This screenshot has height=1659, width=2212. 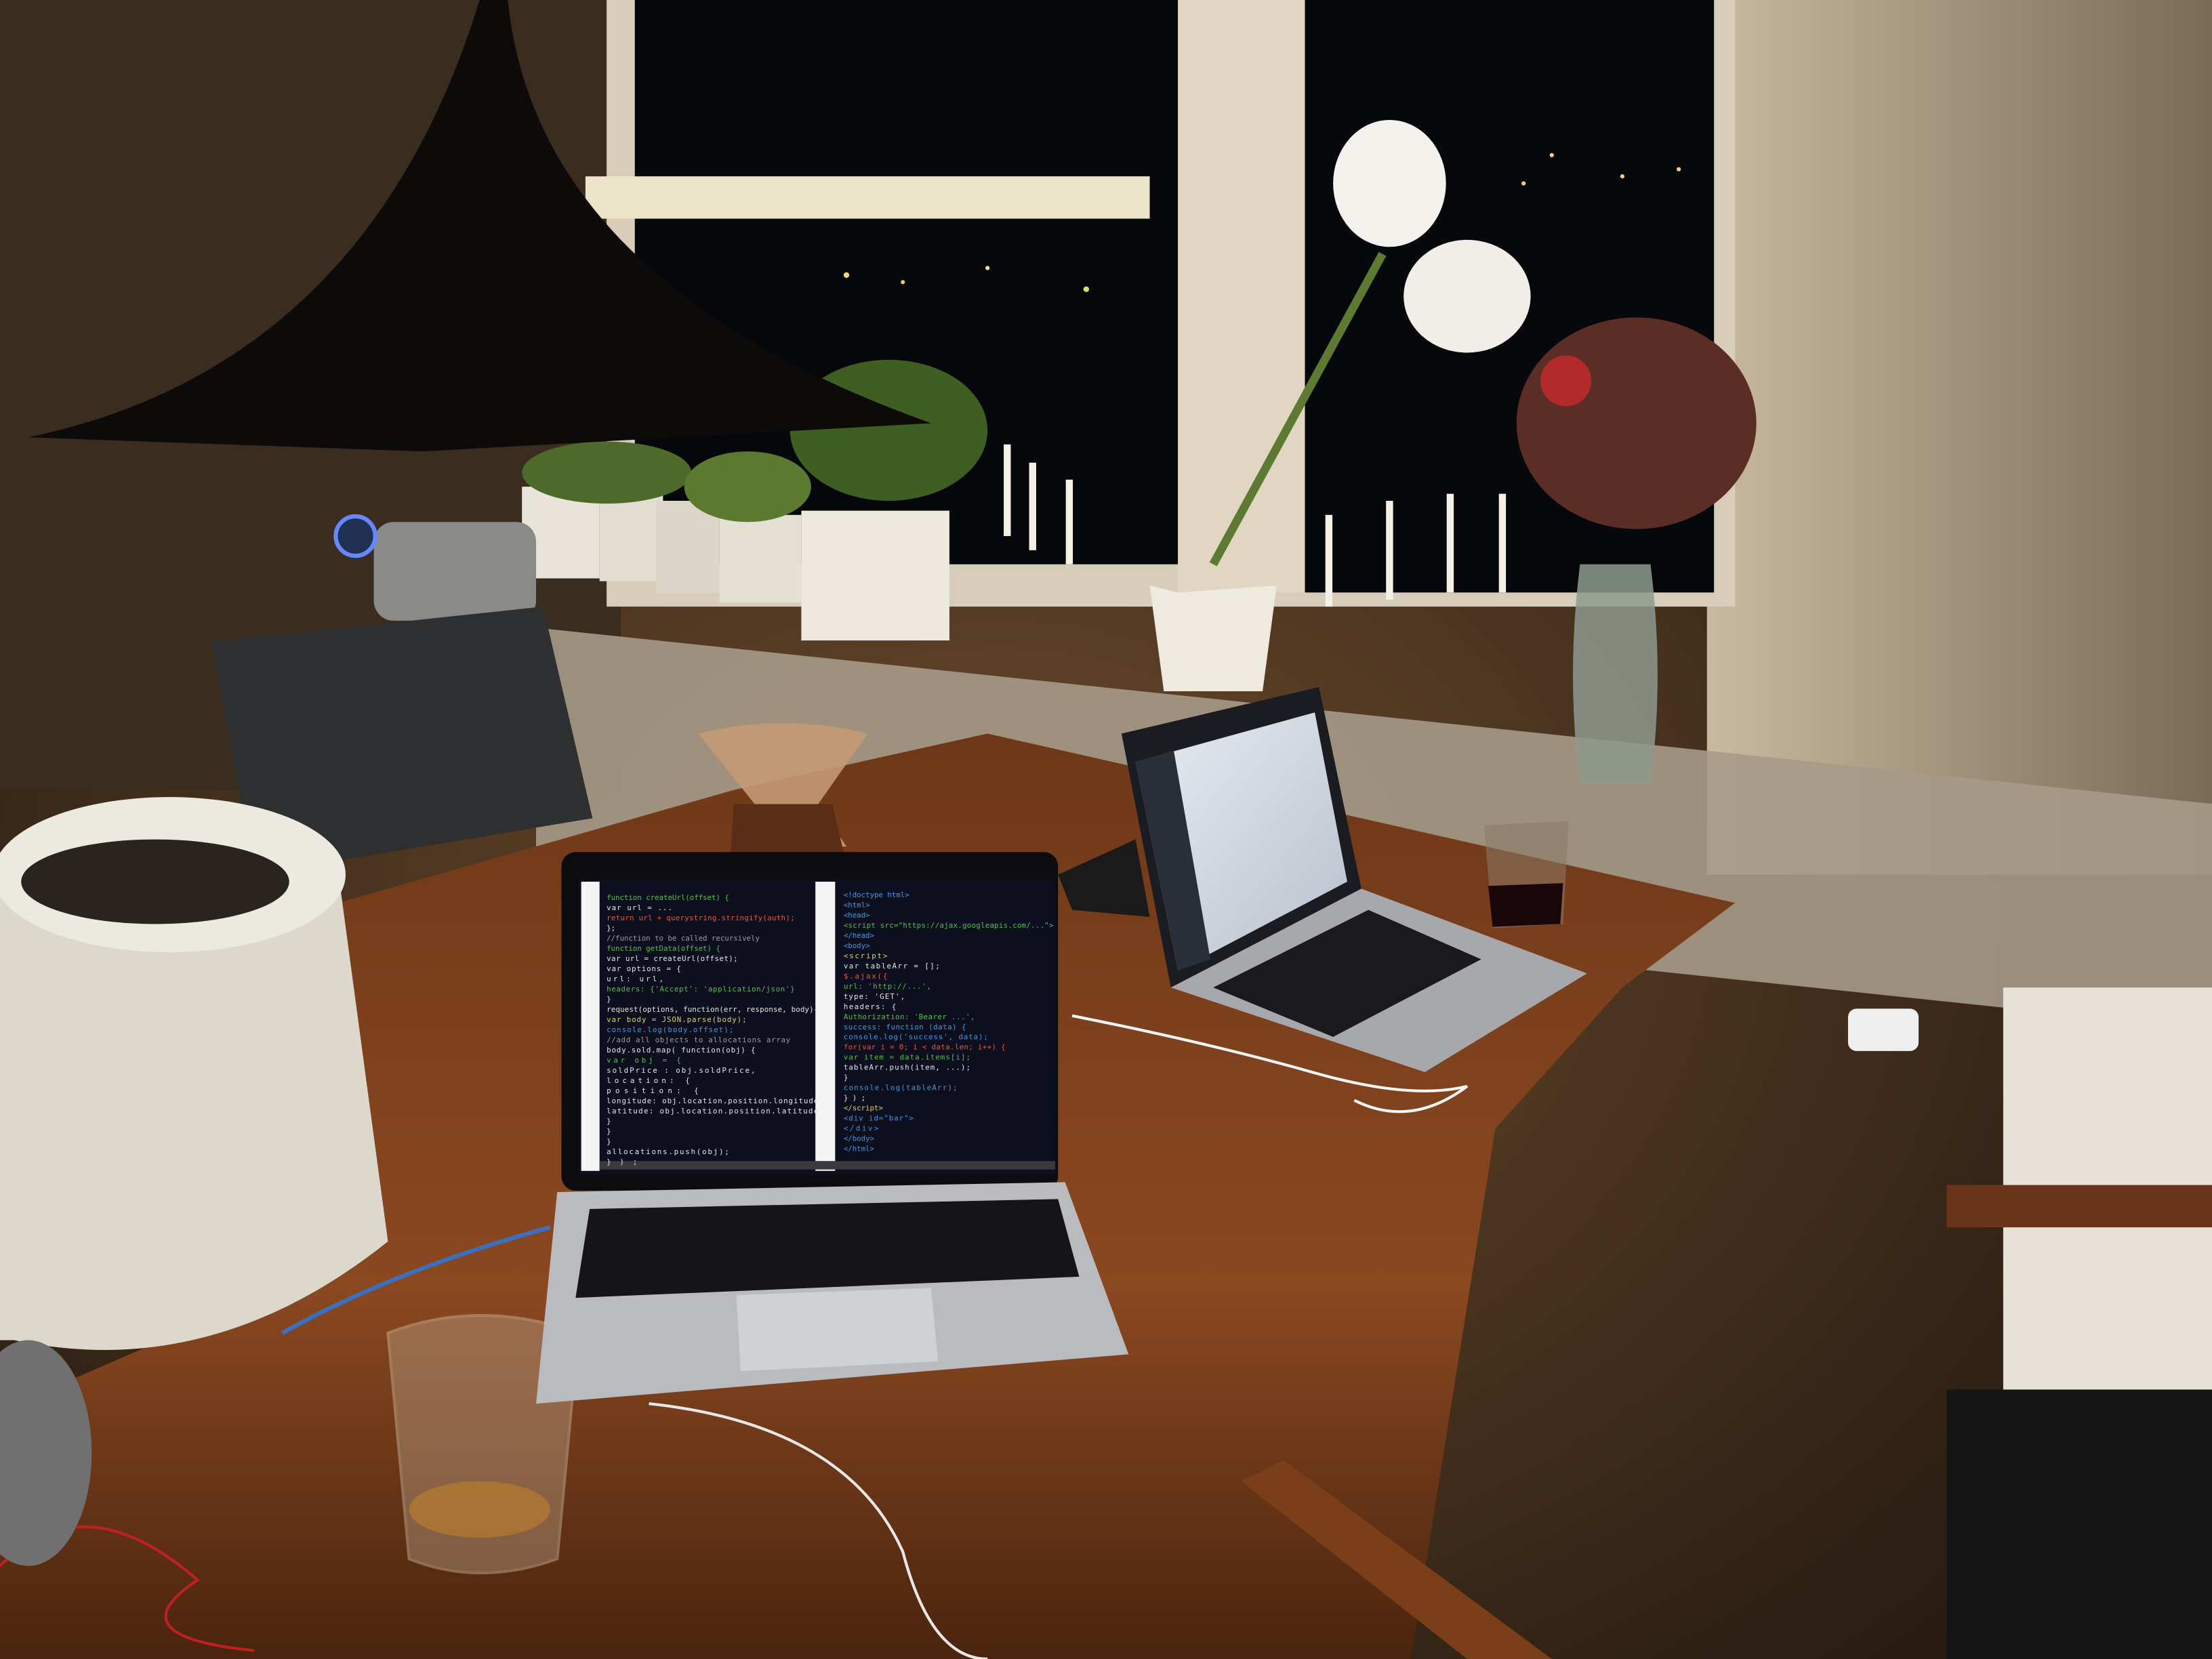 What do you see at coordinates (676, 1020) in the screenshot?
I see `code-line: var body = JSON.parse(body);` at bounding box center [676, 1020].